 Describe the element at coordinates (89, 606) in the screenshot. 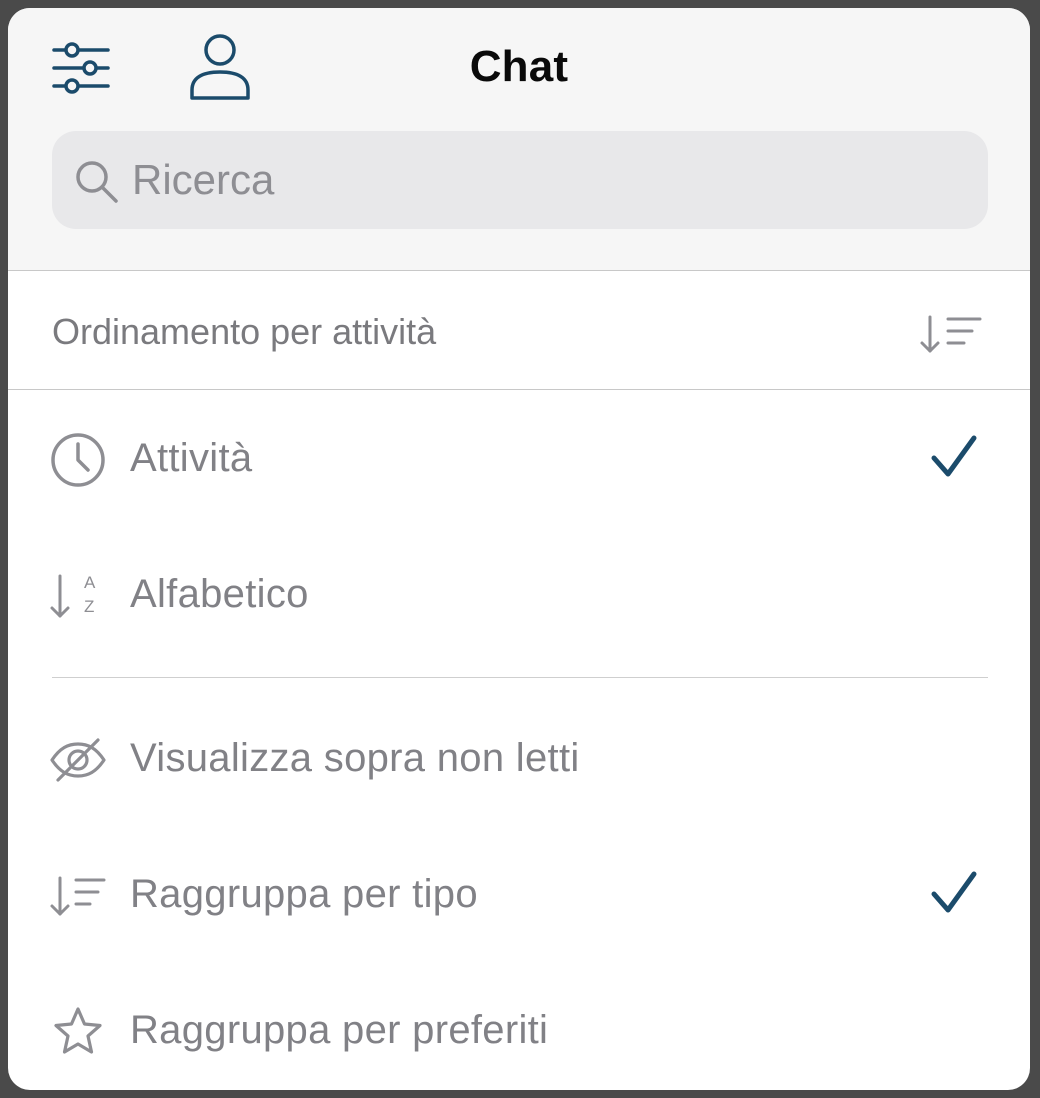

I see `svg-text: Z` at that location.